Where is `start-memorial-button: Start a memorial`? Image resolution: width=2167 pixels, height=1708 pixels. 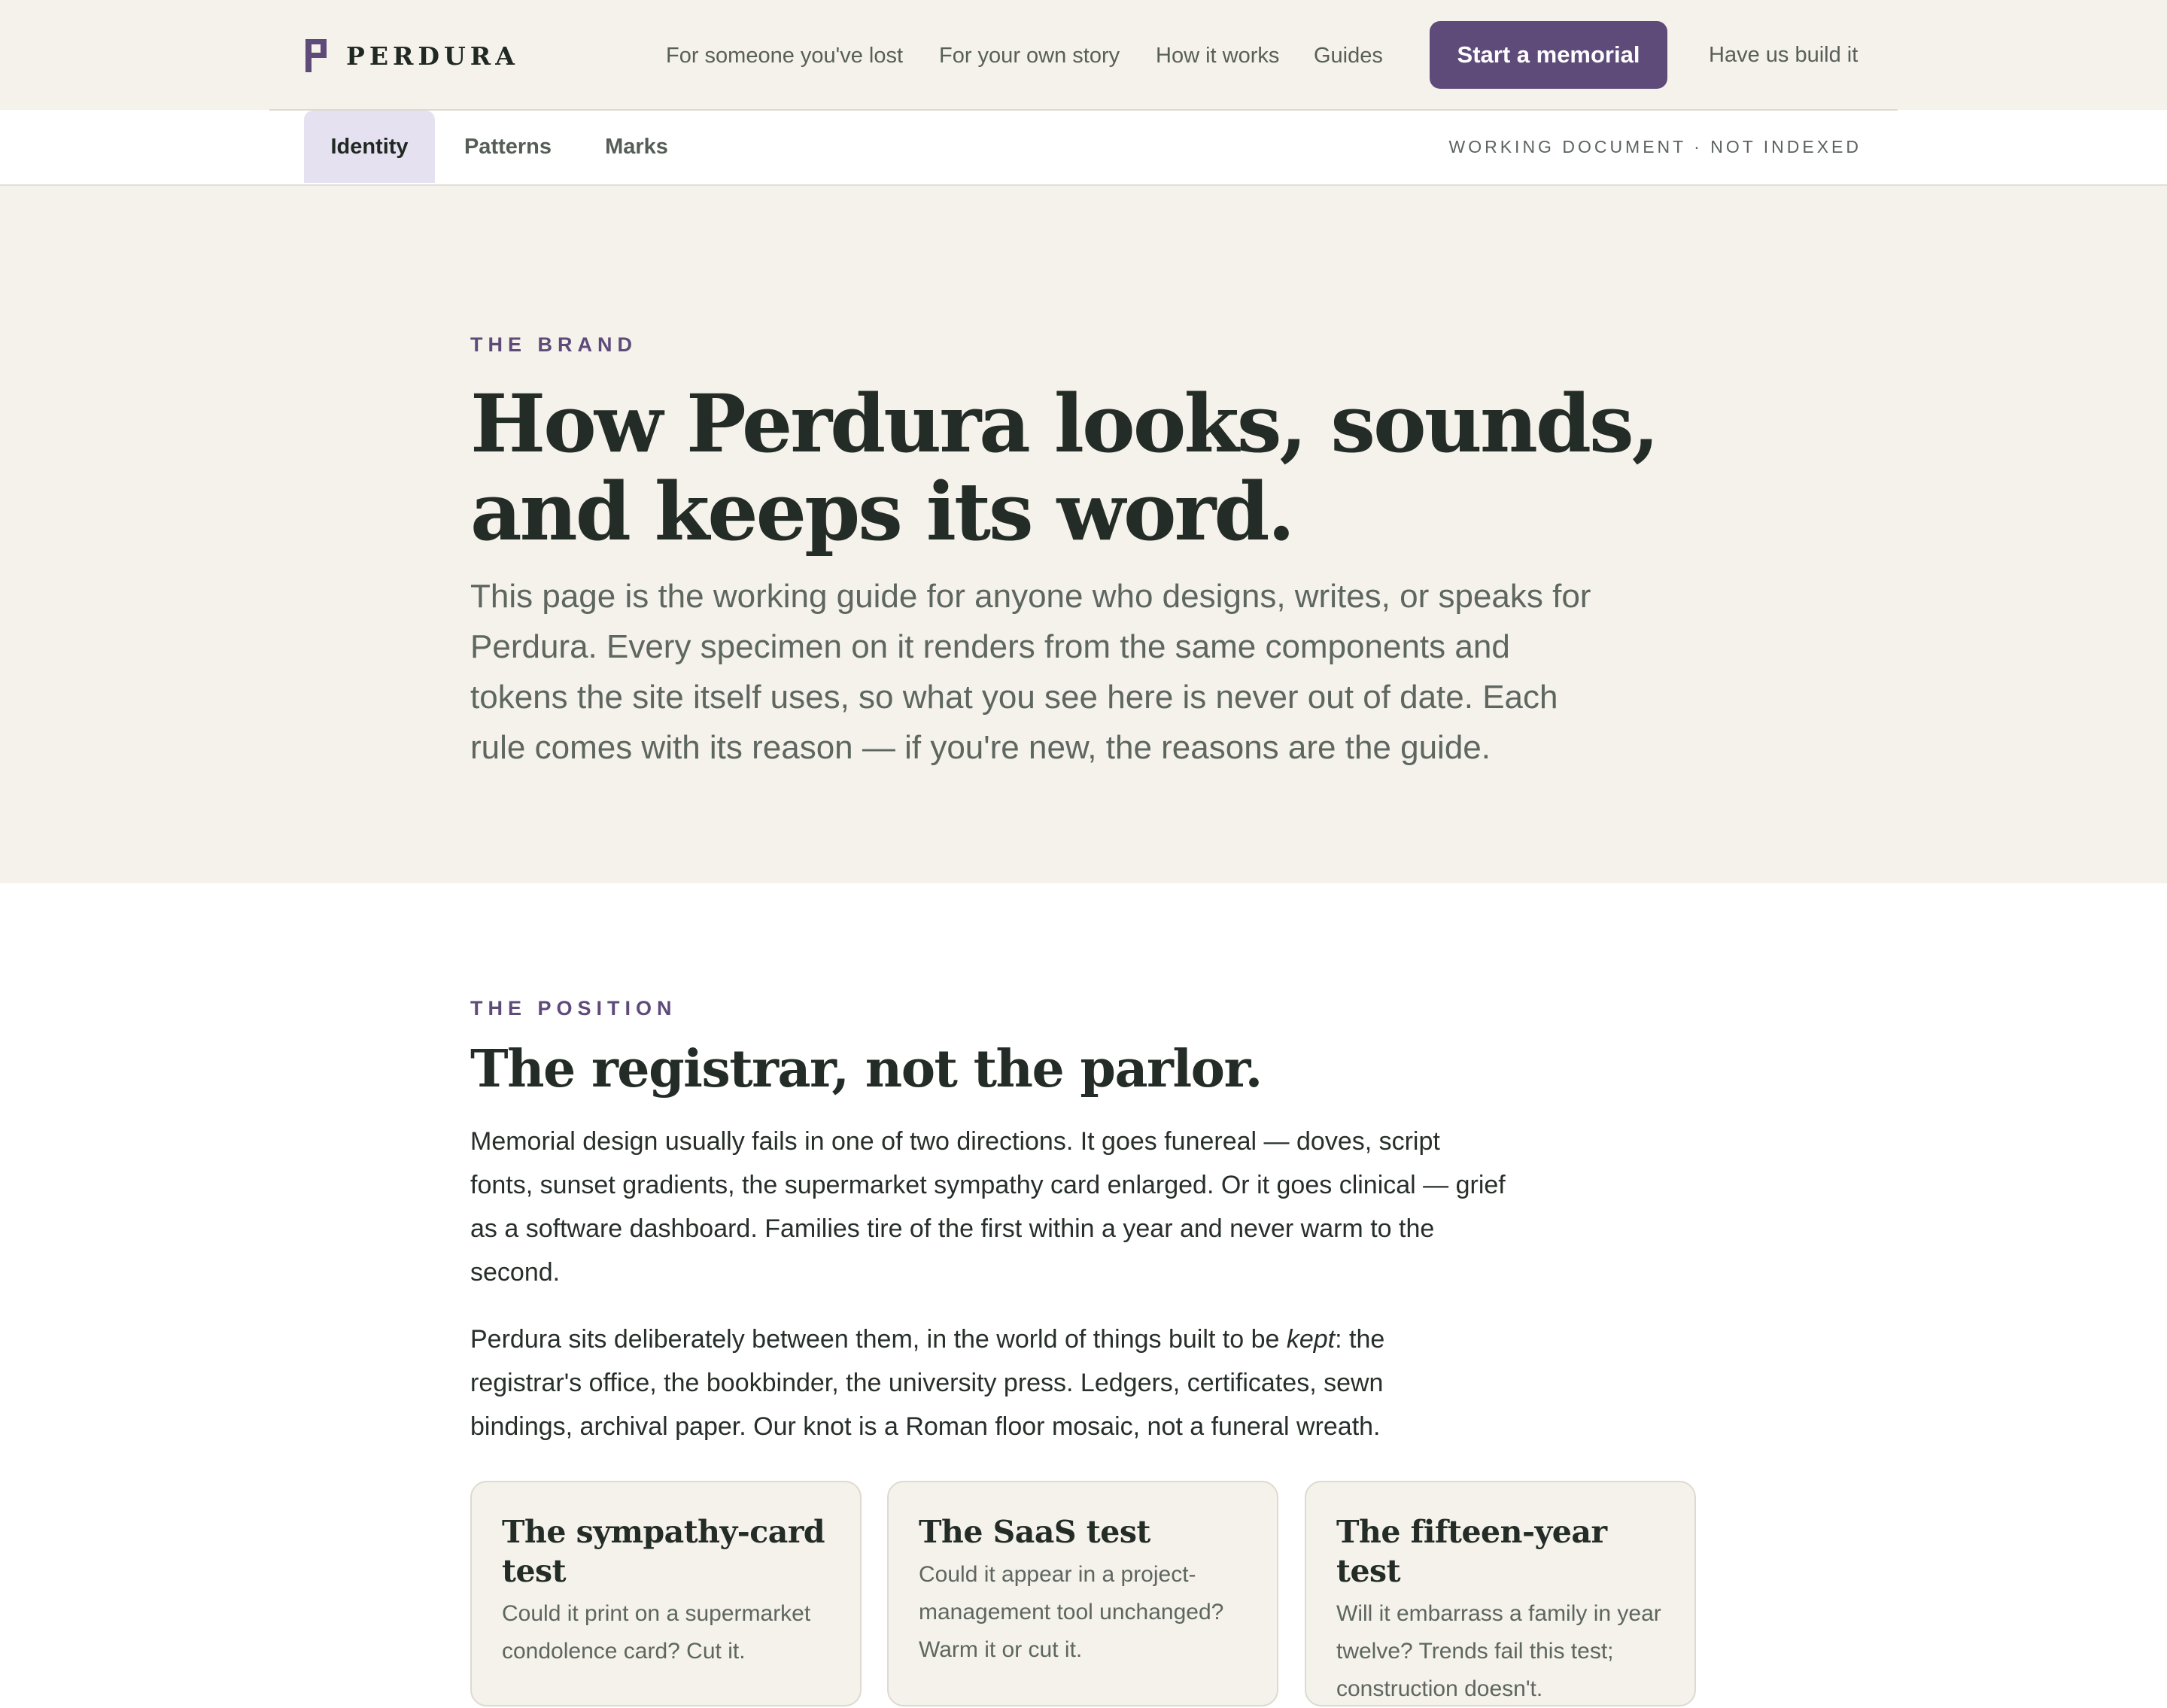
start-memorial-button: Start a memorial is located at coordinates (1548, 55).